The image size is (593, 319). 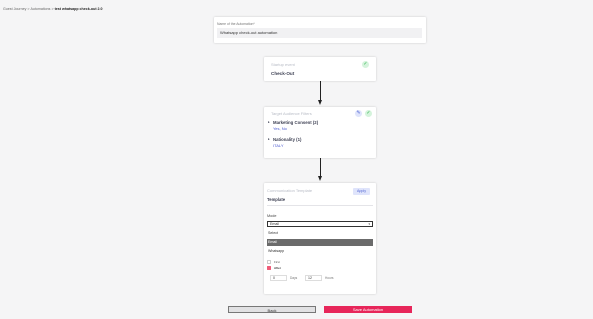 What do you see at coordinates (277, 262) in the screenshot?
I see `first-label: First` at bounding box center [277, 262].